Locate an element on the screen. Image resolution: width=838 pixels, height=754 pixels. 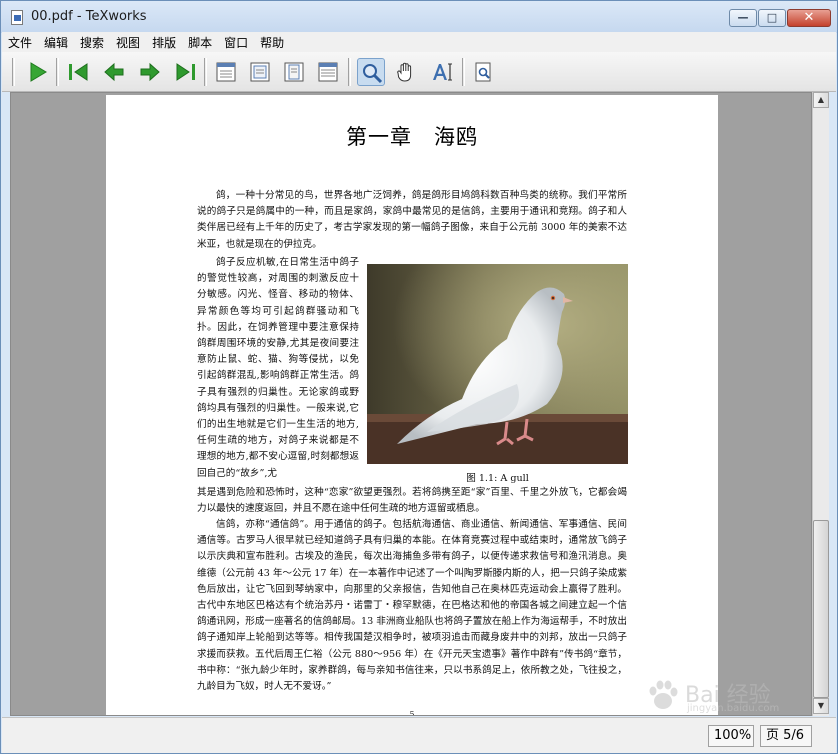
first-page-icon is located at coordinates (78, 72).